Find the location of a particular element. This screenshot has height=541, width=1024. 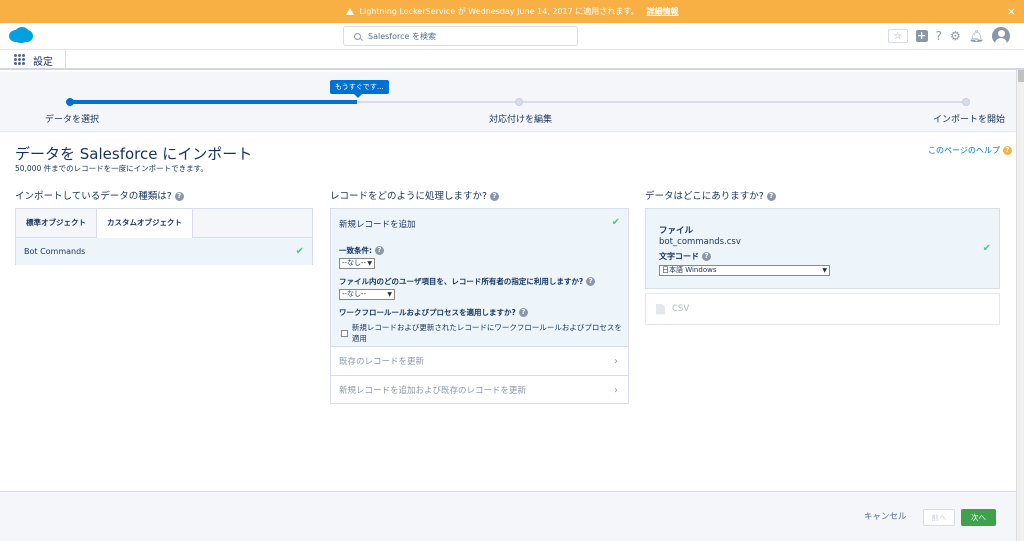

app-launcher-icon is located at coordinates (19, 59).